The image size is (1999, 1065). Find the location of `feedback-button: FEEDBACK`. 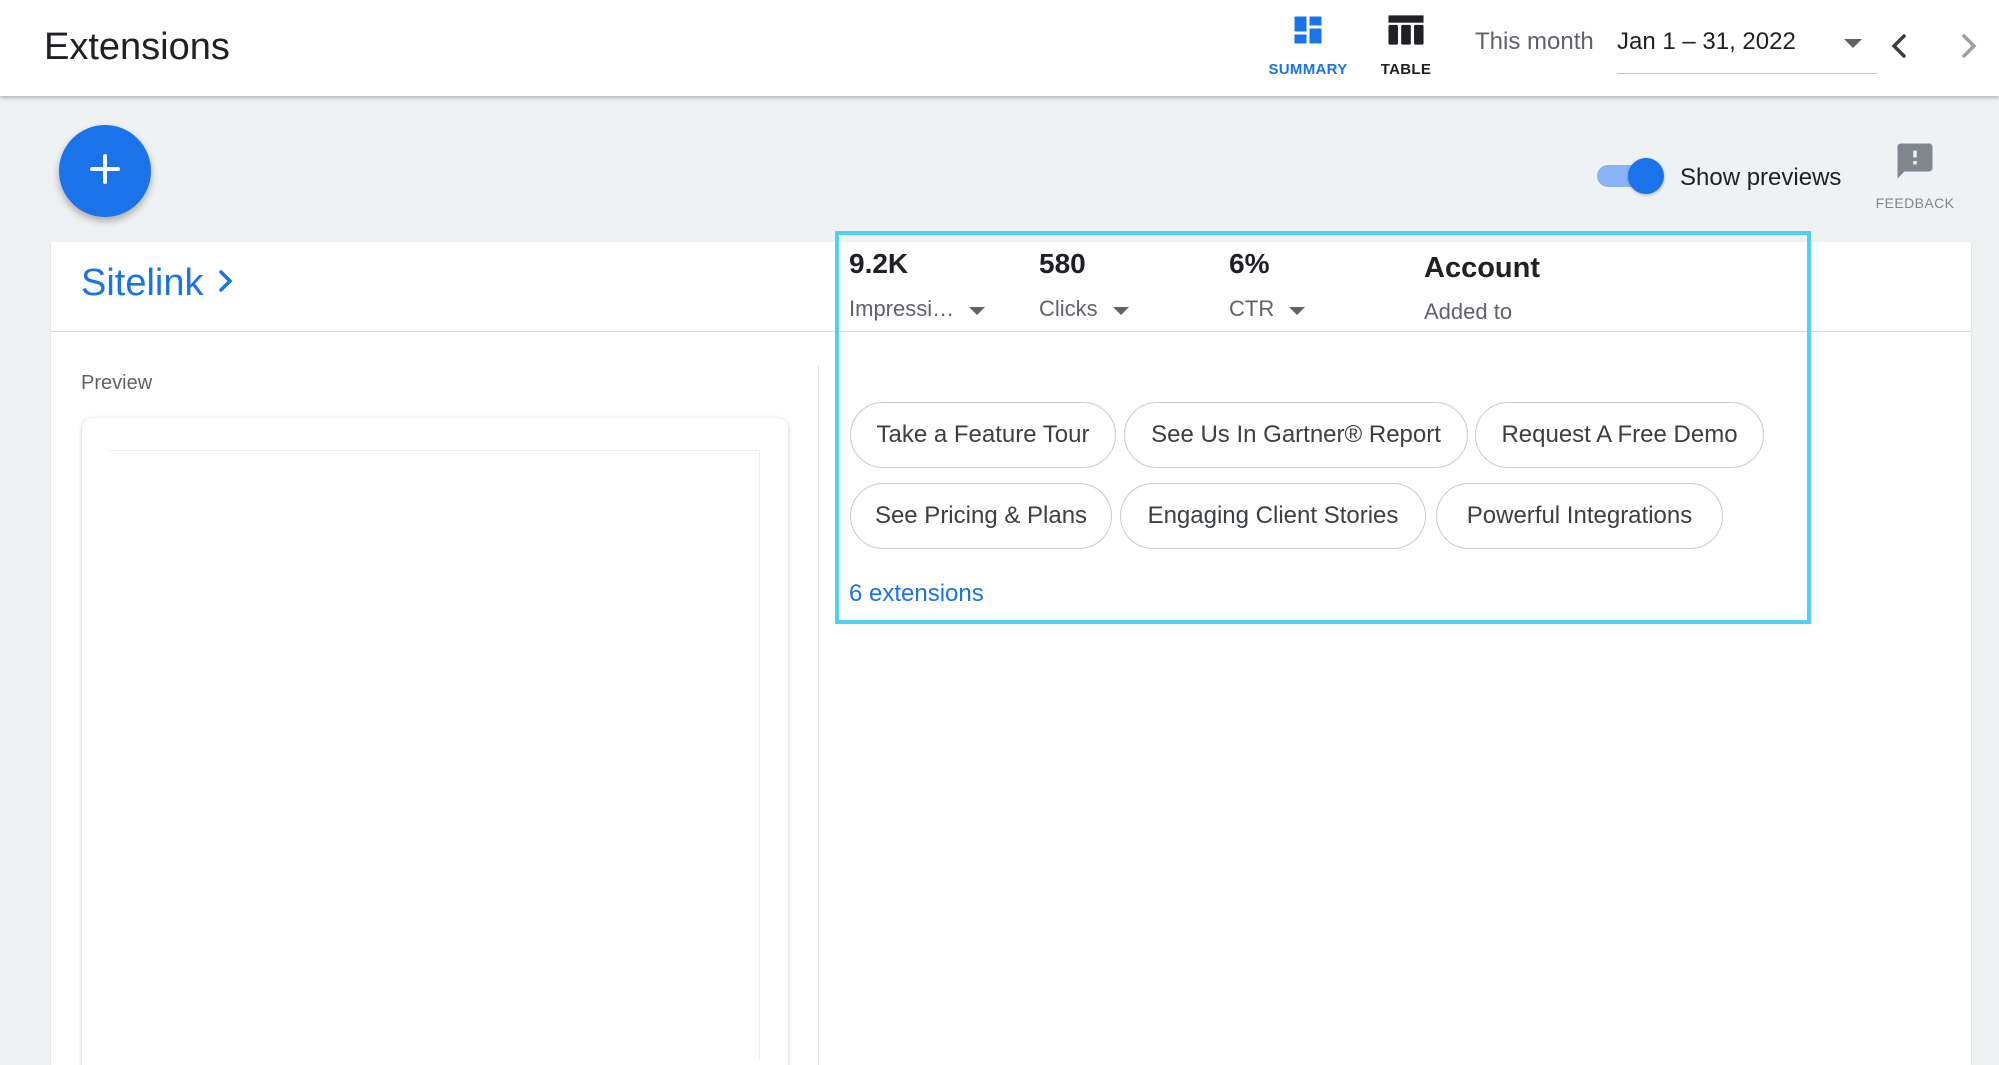

feedback-button: FEEDBACK is located at coordinates (1915, 176).